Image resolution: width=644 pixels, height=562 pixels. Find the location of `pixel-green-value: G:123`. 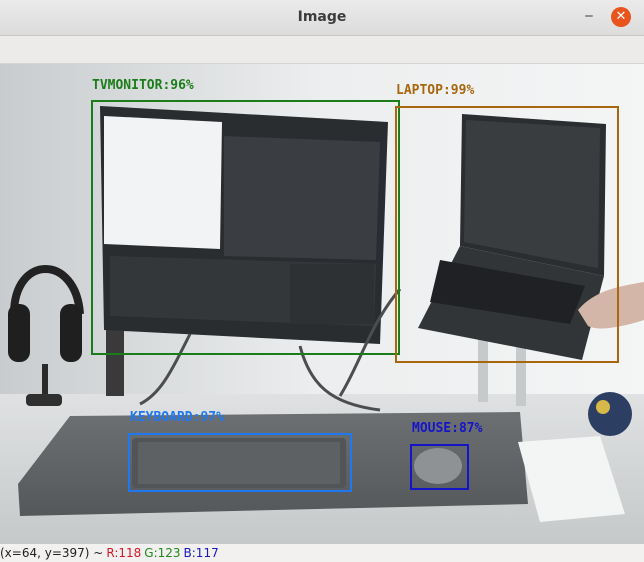

pixel-green-value: G:123 is located at coordinates (162, 553).